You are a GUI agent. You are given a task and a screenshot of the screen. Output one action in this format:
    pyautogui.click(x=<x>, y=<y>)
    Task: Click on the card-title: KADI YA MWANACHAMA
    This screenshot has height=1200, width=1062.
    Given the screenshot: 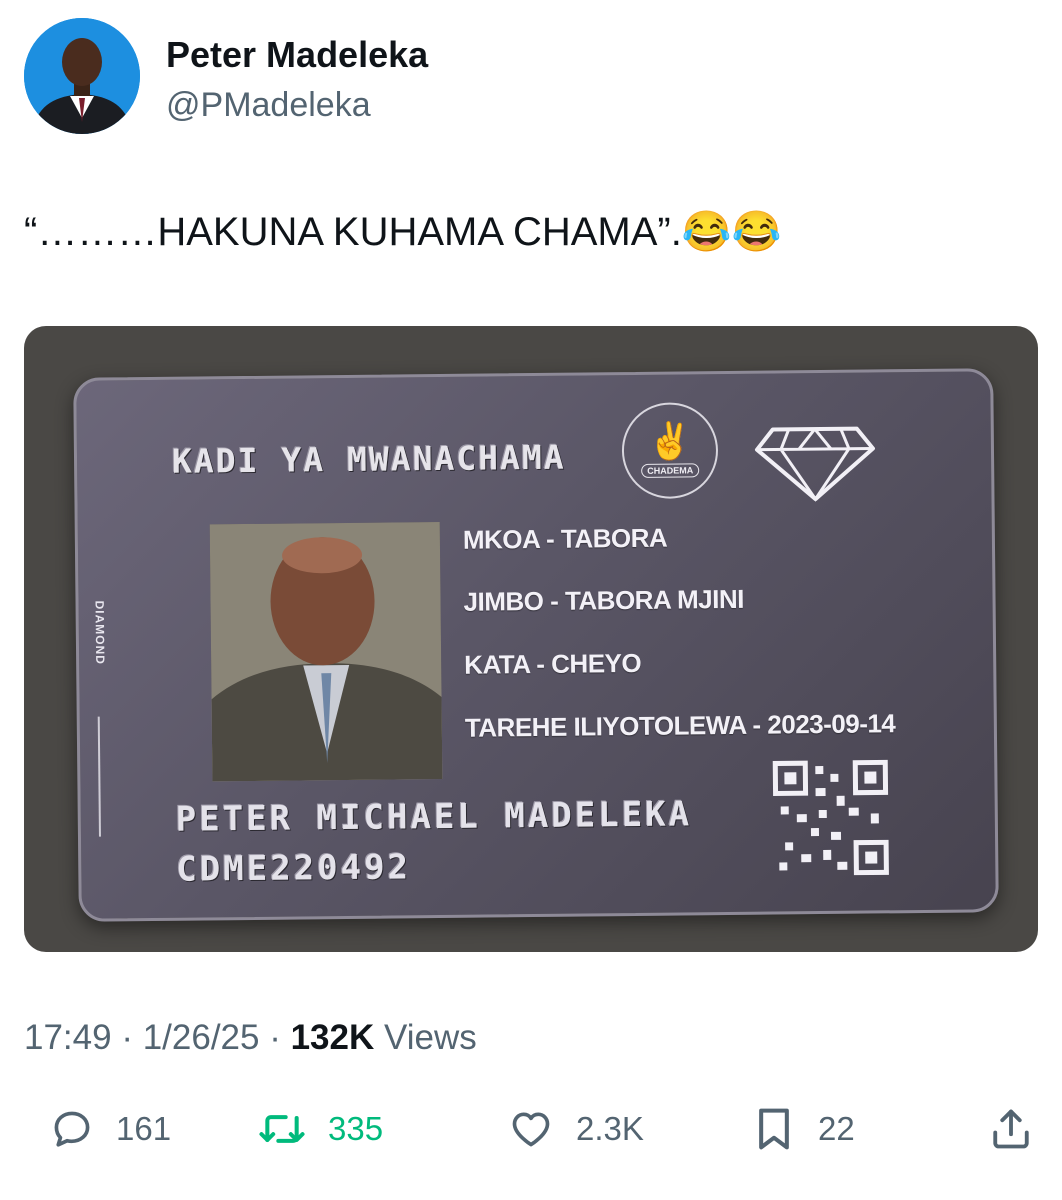 What is the action you would take?
    pyautogui.click(x=368, y=459)
    